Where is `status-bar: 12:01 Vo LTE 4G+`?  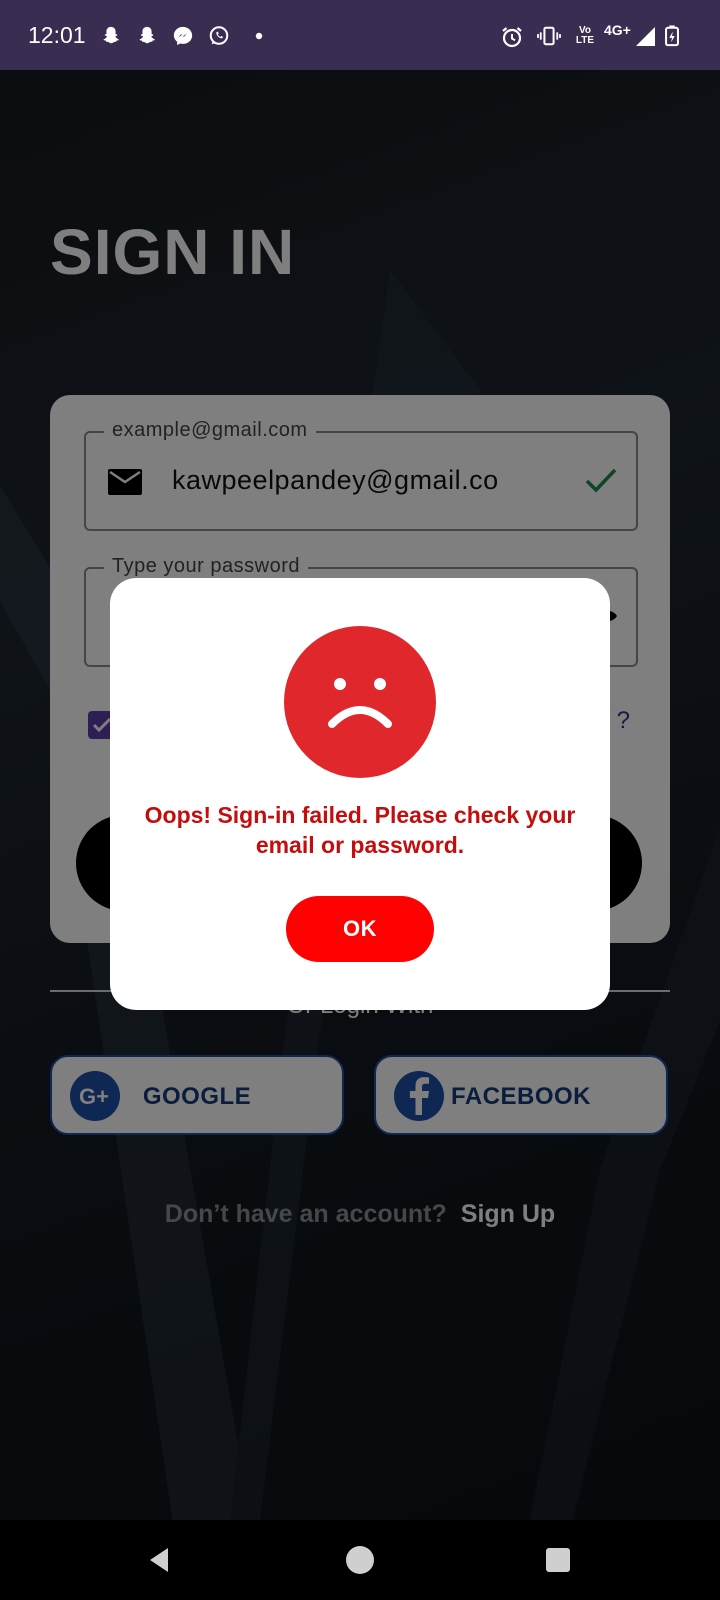
status-bar: 12:01 Vo LTE 4G+ is located at coordinates (360, 35).